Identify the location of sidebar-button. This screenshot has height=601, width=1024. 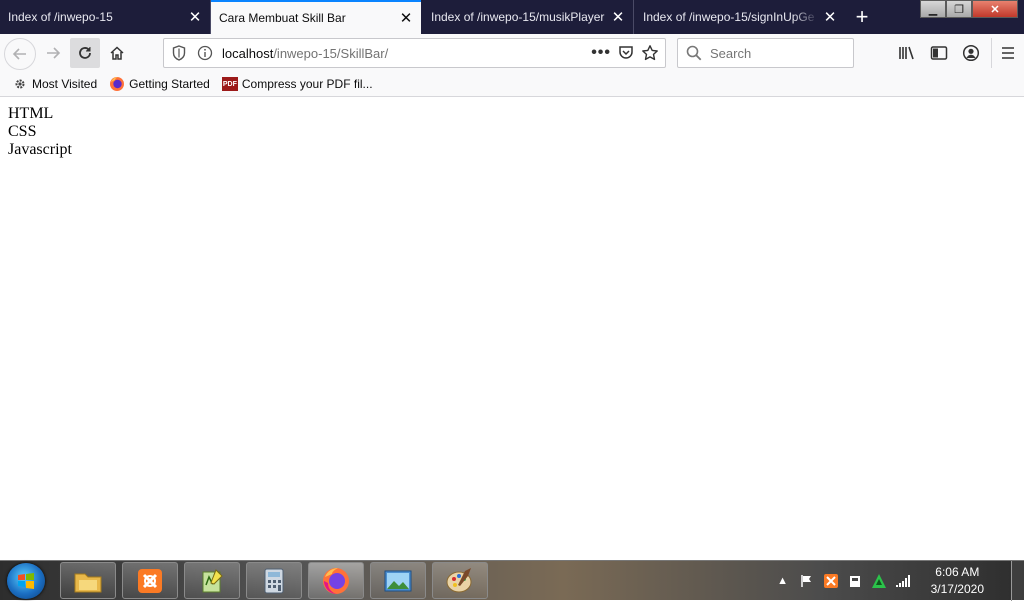
(939, 53).